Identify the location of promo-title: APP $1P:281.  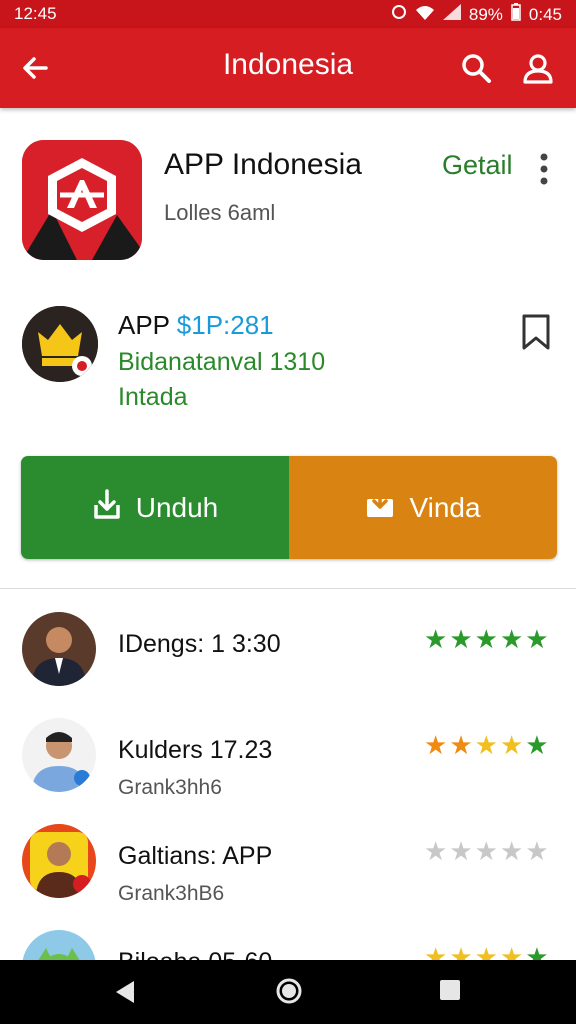
(196, 325).